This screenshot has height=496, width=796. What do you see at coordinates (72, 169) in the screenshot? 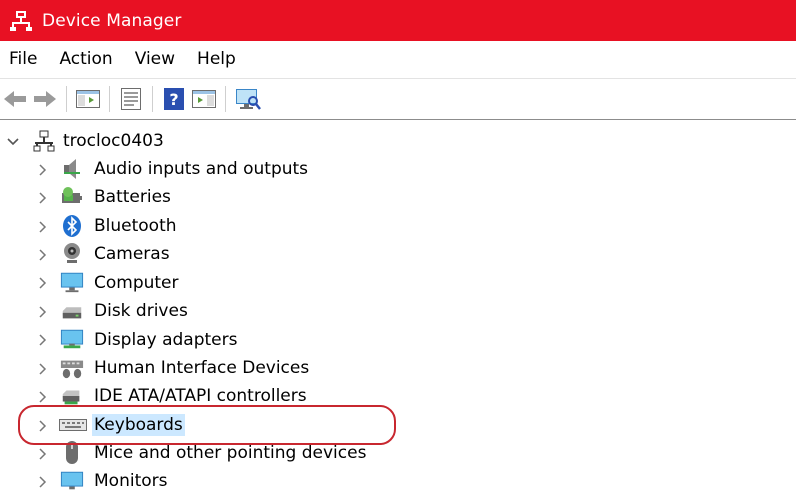
I see `speaker-icon` at bounding box center [72, 169].